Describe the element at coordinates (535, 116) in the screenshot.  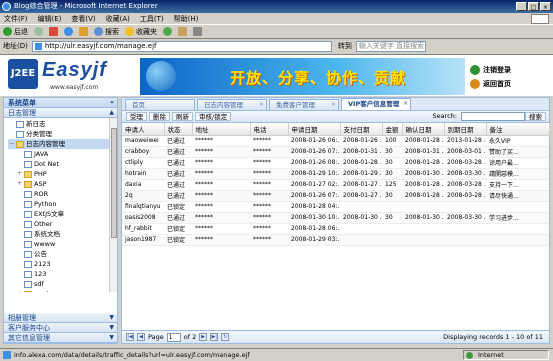
I see `grid-search-button: 搜索` at that location.